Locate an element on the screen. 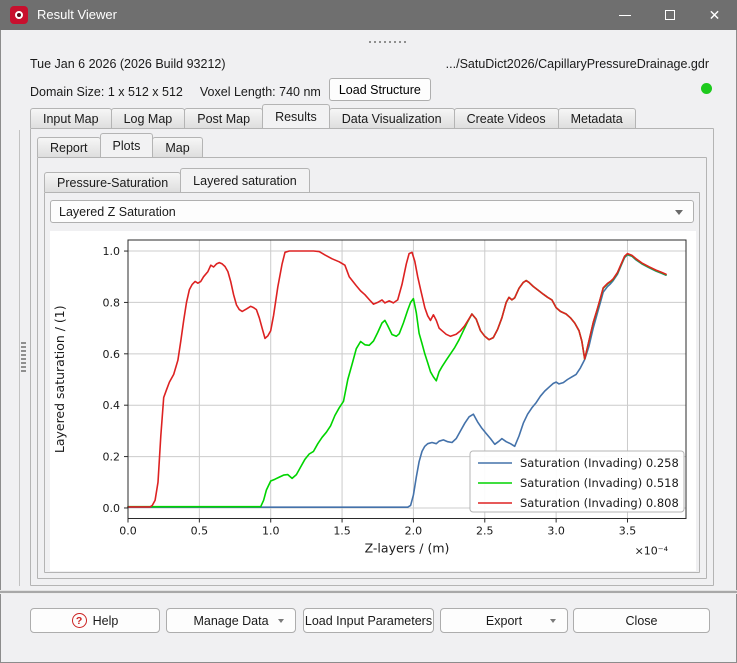 This screenshot has height=663, width=737. svg-text: 0.2 is located at coordinates (112, 457).